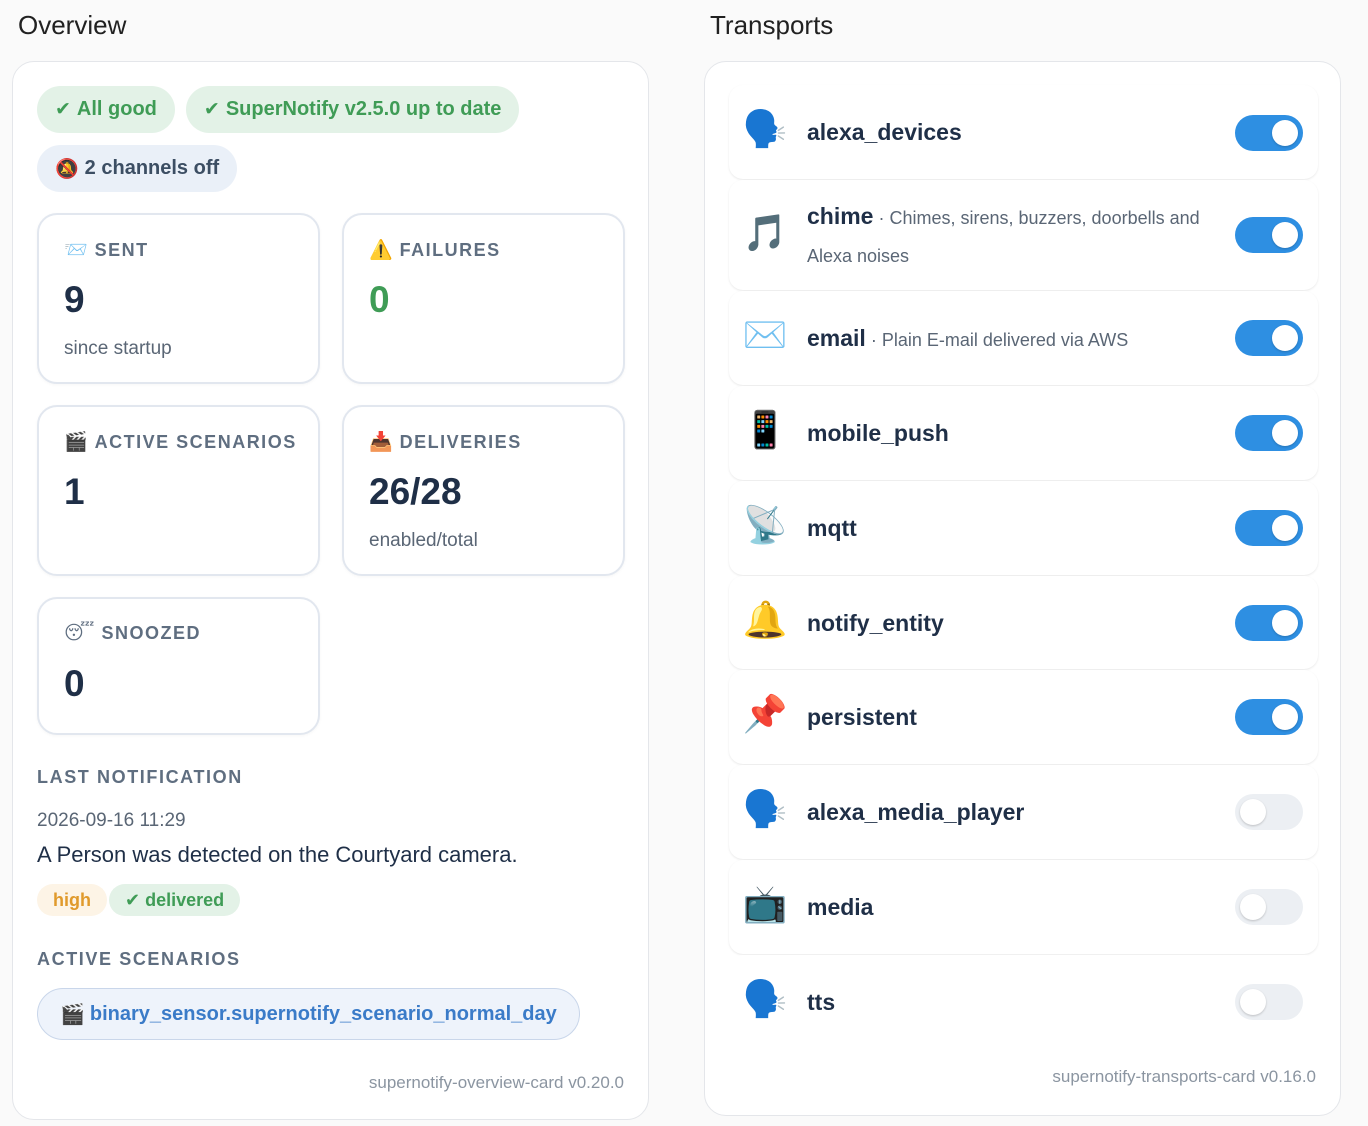 The width and height of the screenshot is (1368, 1126). Describe the element at coordinates (1023, 1002) in the screenshot. I see `transport-row-tts: 🗣️ tts` at that location.